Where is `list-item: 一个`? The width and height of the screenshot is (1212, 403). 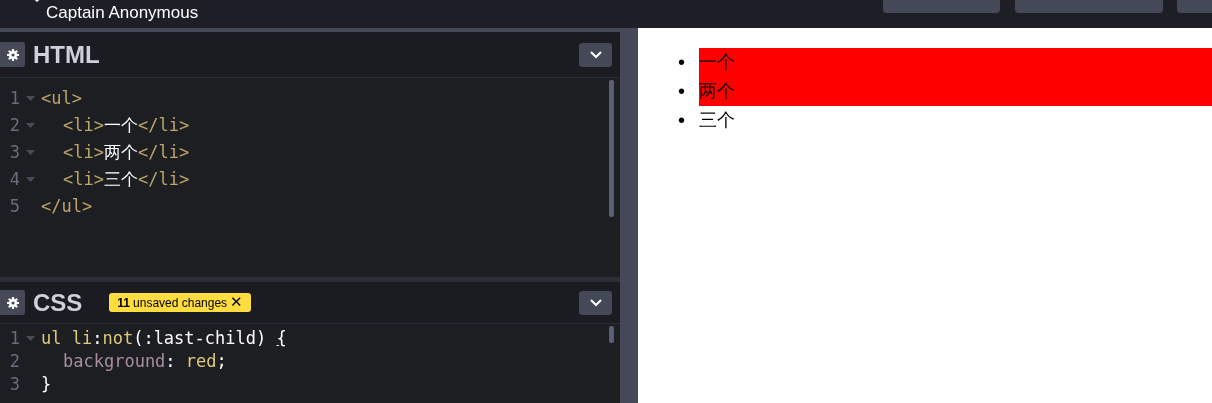
list-item: 一个 is located at coordinates (955, 62).